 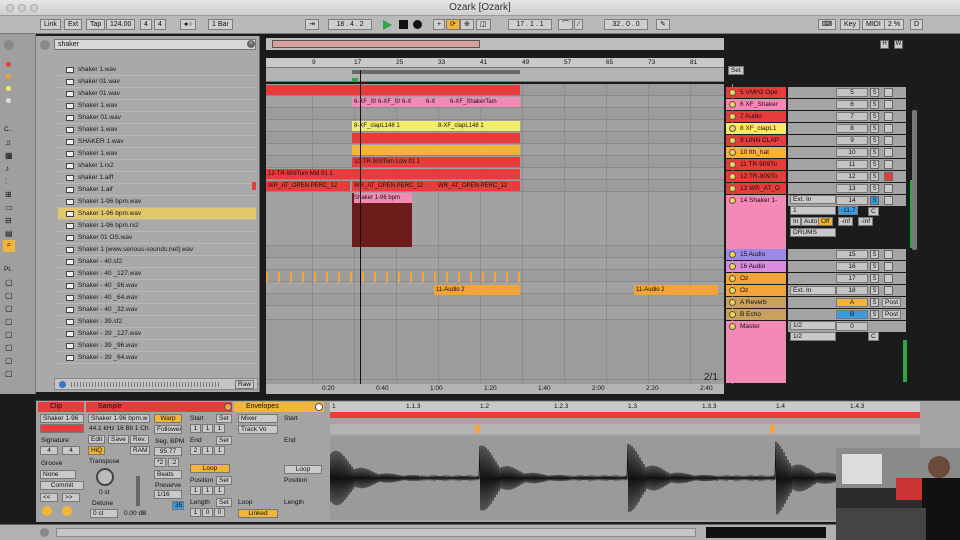 I want to click on arrangement-clip: 10-TR-909Tom Low 01 1, so click(x=436, y=162).